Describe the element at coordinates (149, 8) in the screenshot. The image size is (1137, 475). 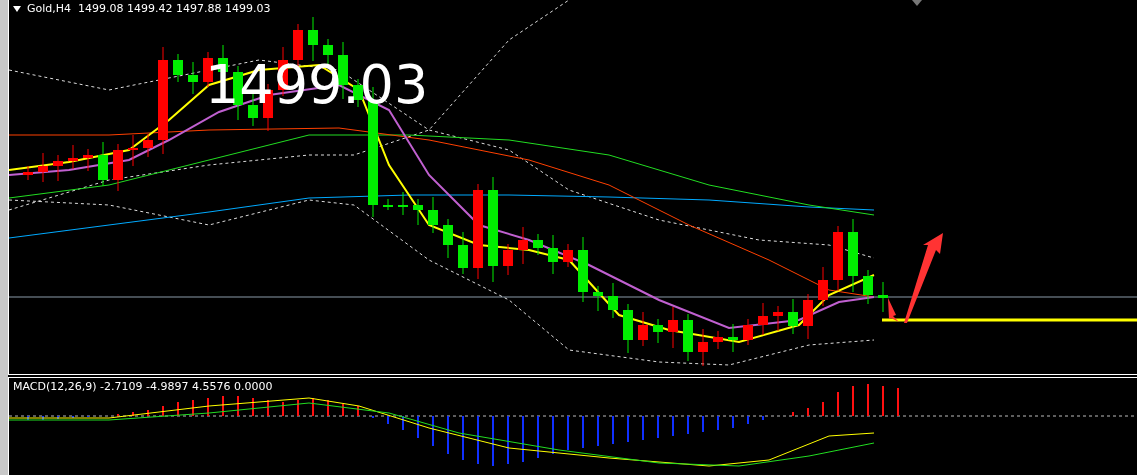
I see `symbol-quote-label: Gold,H4 1499.08 1499.42 1497.88 1499.03` at that location.